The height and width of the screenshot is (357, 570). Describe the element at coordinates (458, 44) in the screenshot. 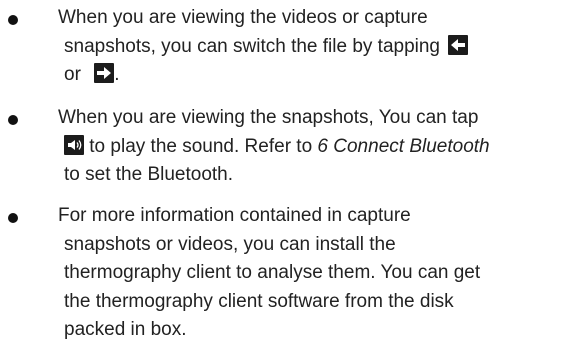

I see `arrow-left-icon` at that location.